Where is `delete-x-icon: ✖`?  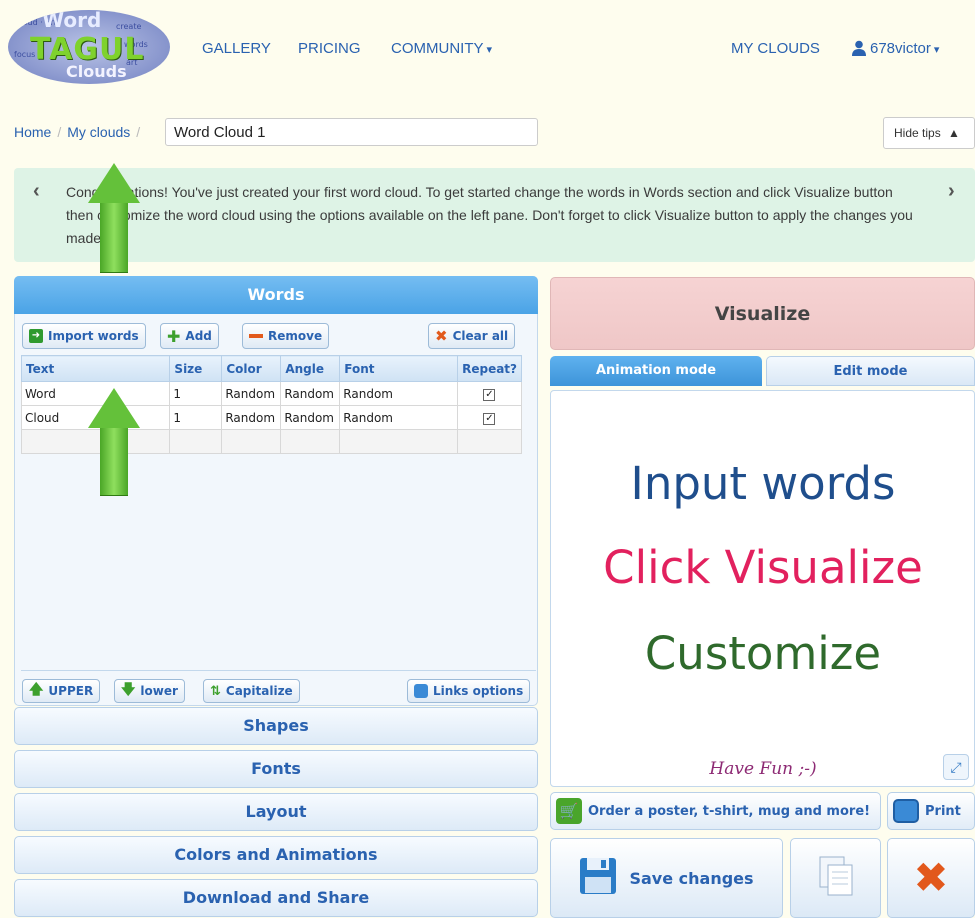 delete-x-icon: ✖ is located at coordinates (931, 877).